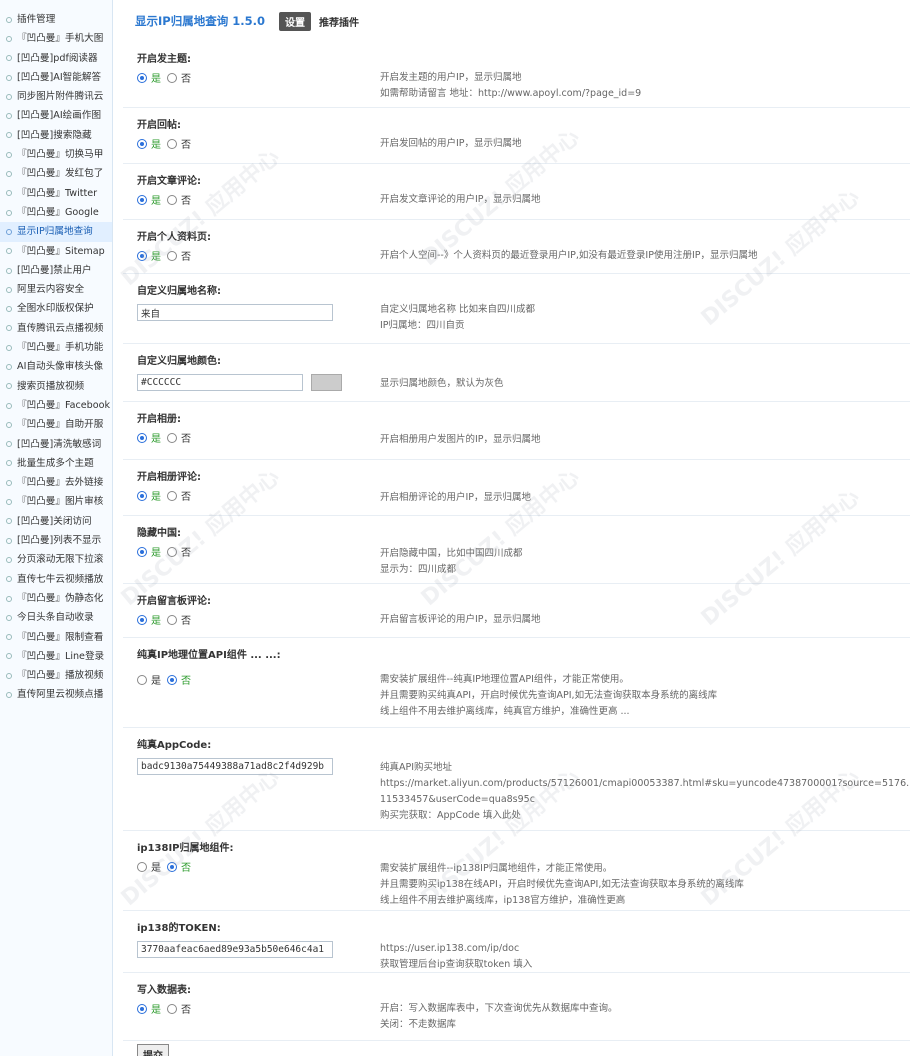 The image size is (910, 1056). I want to click on sidebar-item: [凹凸曼]AI绘画作图, so click(56, 115).